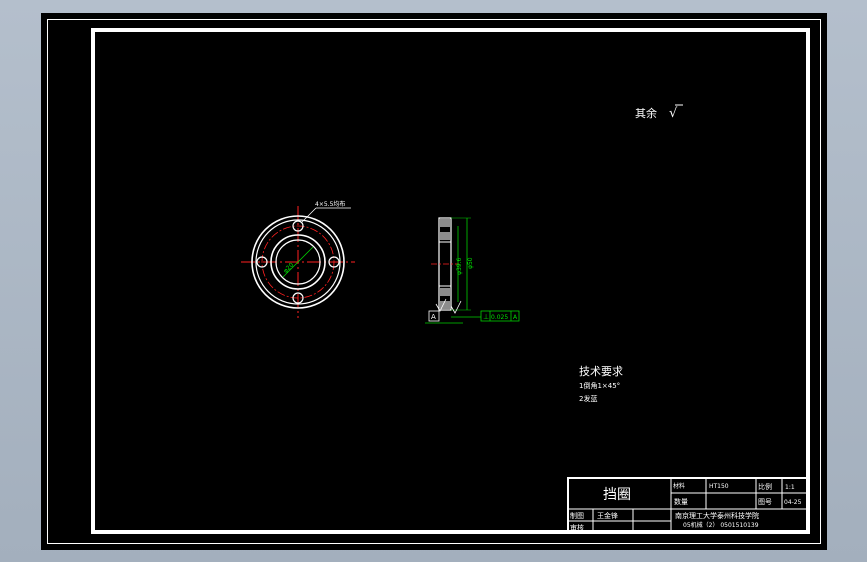  I want to click on hatch-bottom-inner, so click(445, 292).